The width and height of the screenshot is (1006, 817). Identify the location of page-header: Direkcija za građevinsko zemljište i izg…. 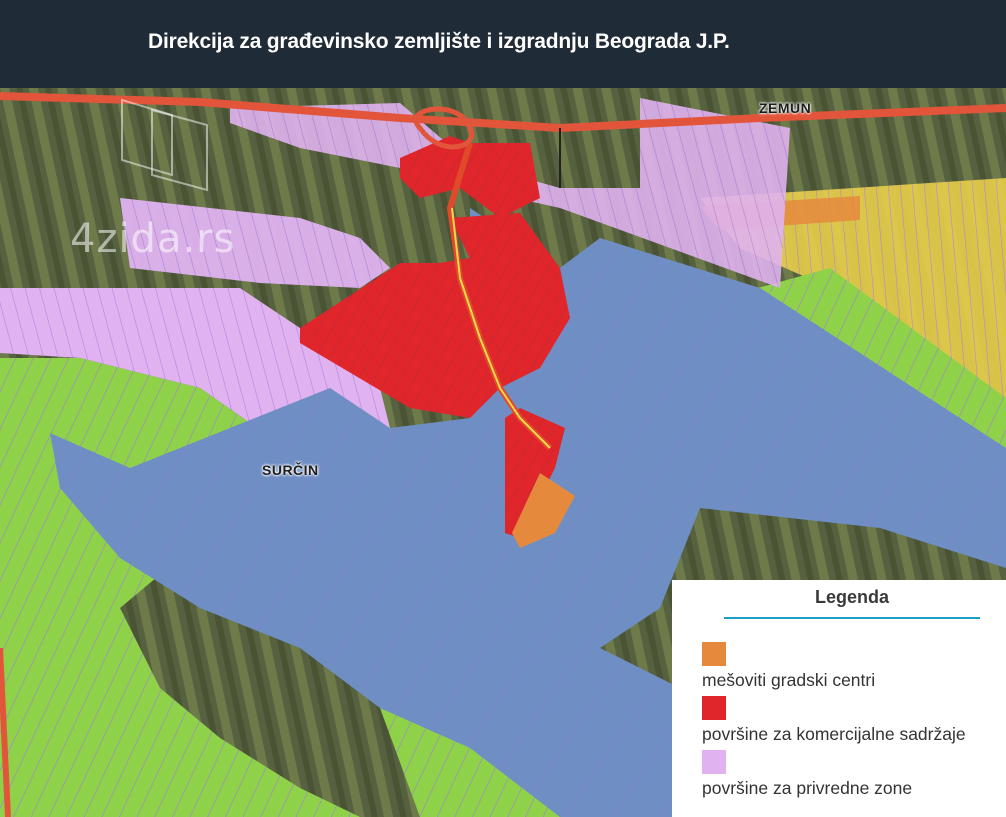
(503, 44).